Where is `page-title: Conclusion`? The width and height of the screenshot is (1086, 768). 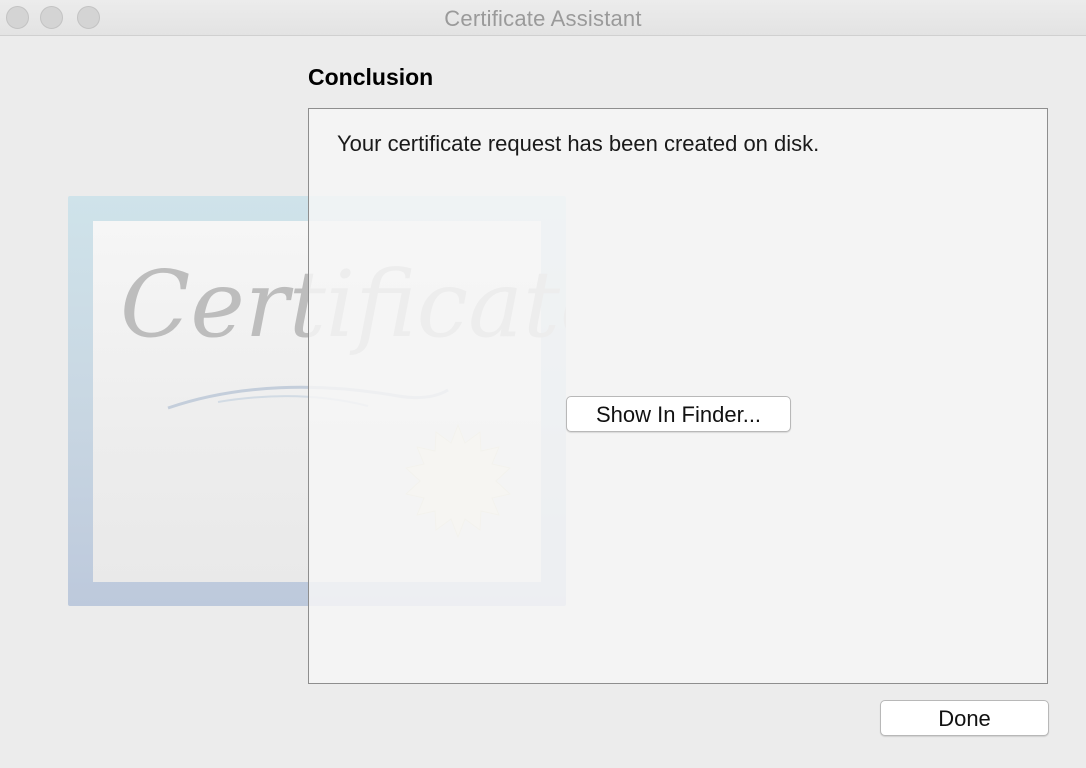 page-title: Conclusion is located at coordinates (371, 77).